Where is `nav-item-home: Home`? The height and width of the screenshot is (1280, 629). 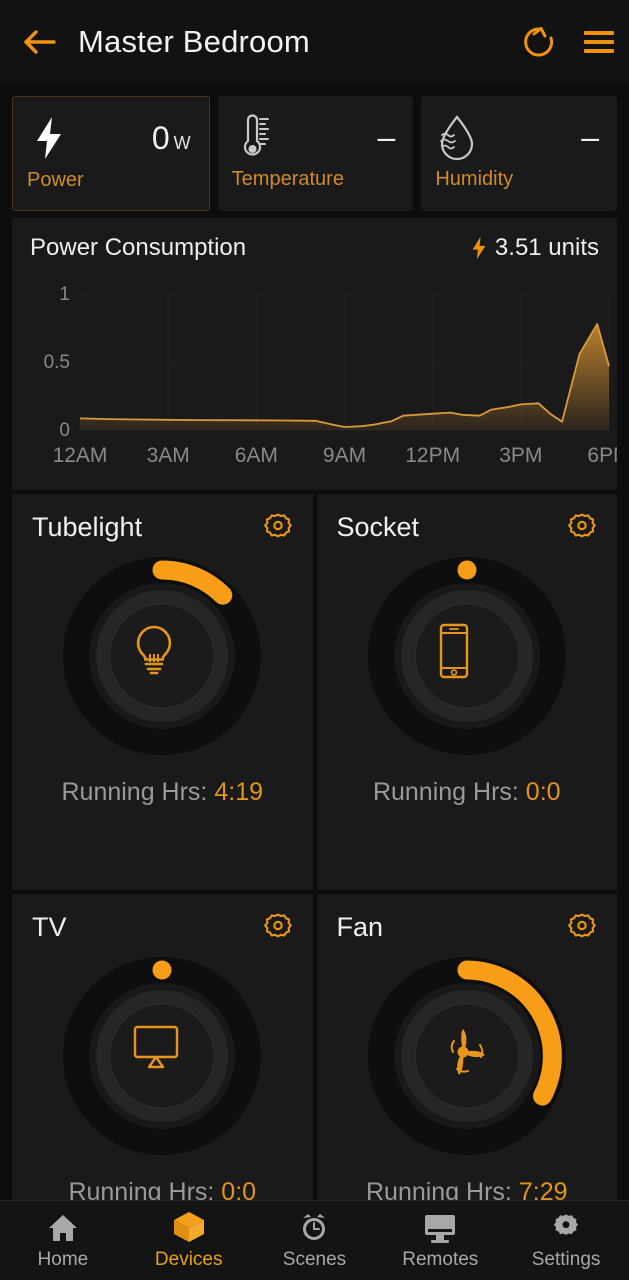 nav-item-home: Home is located at coordinates (63, 1240).